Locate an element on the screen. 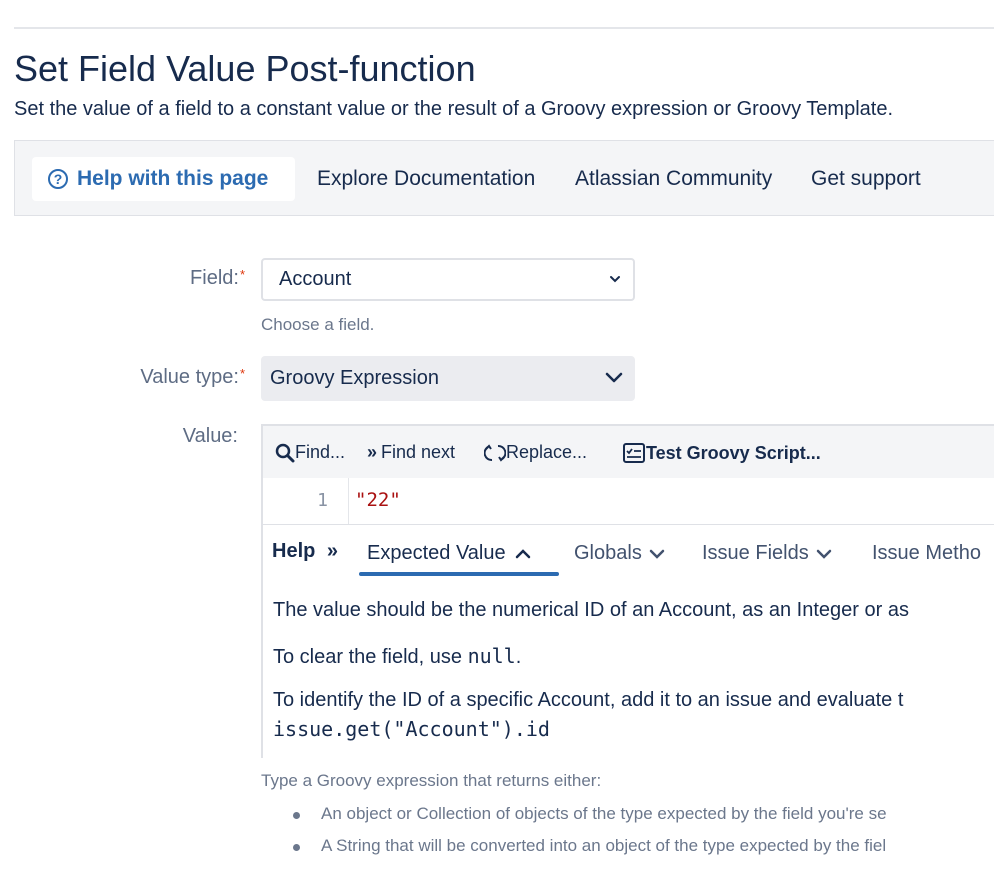  tab-label: Issue Metho is located at coordinates (926, 553).